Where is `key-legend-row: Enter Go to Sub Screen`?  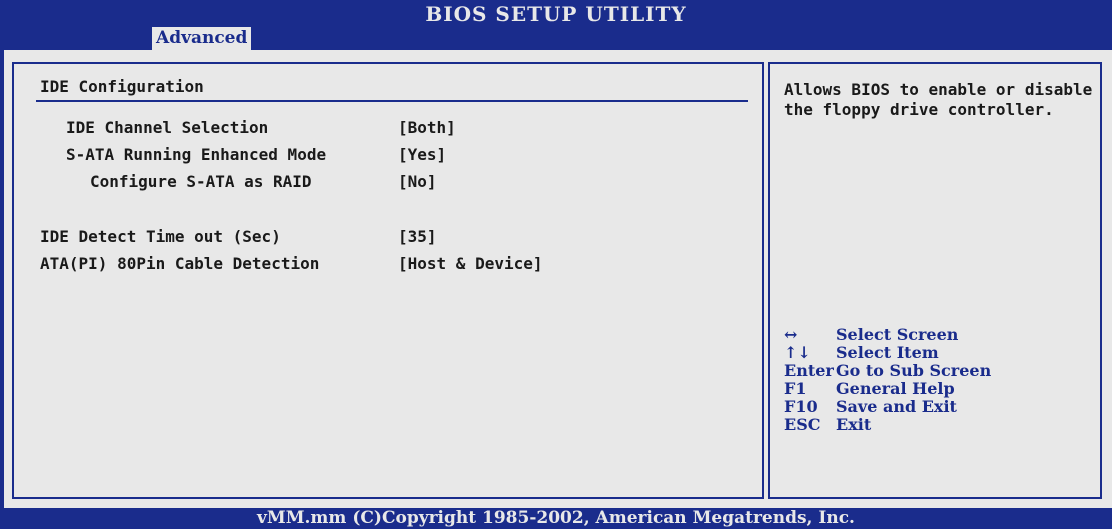 key-legend-row: Enter Go to Sub Screen is located at coordinates (944, 370).